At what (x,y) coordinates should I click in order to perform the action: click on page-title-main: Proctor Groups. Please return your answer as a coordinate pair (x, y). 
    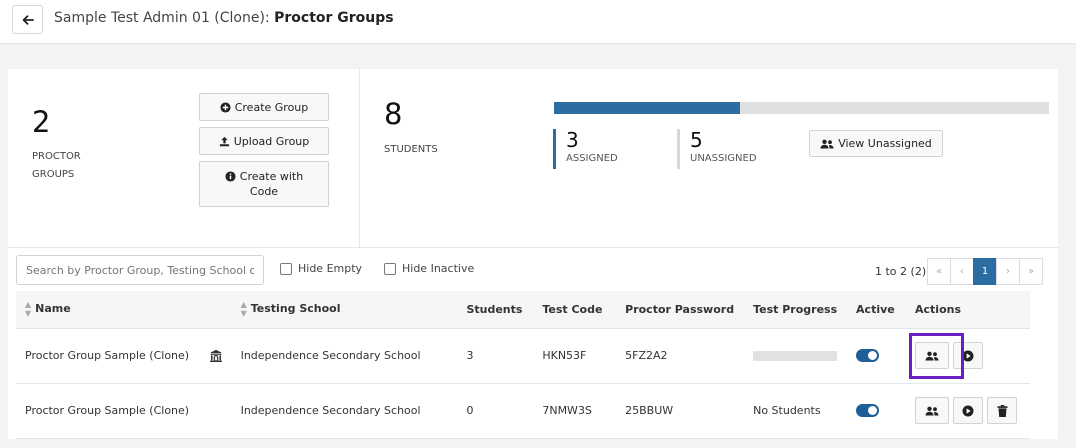
    Looking at the image, I should click on (334, 18).